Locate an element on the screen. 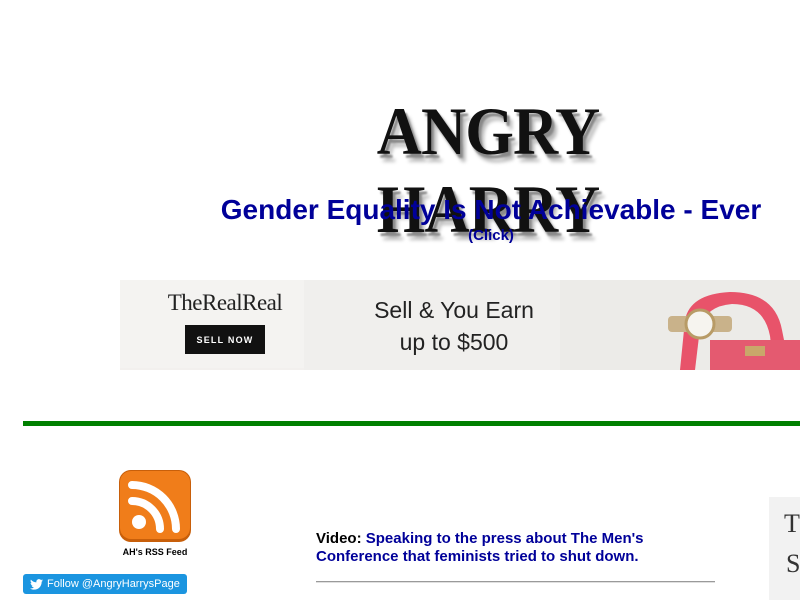 The image size is (800, 600). side-ad-panel: T S is located at coordinates (784, 548).